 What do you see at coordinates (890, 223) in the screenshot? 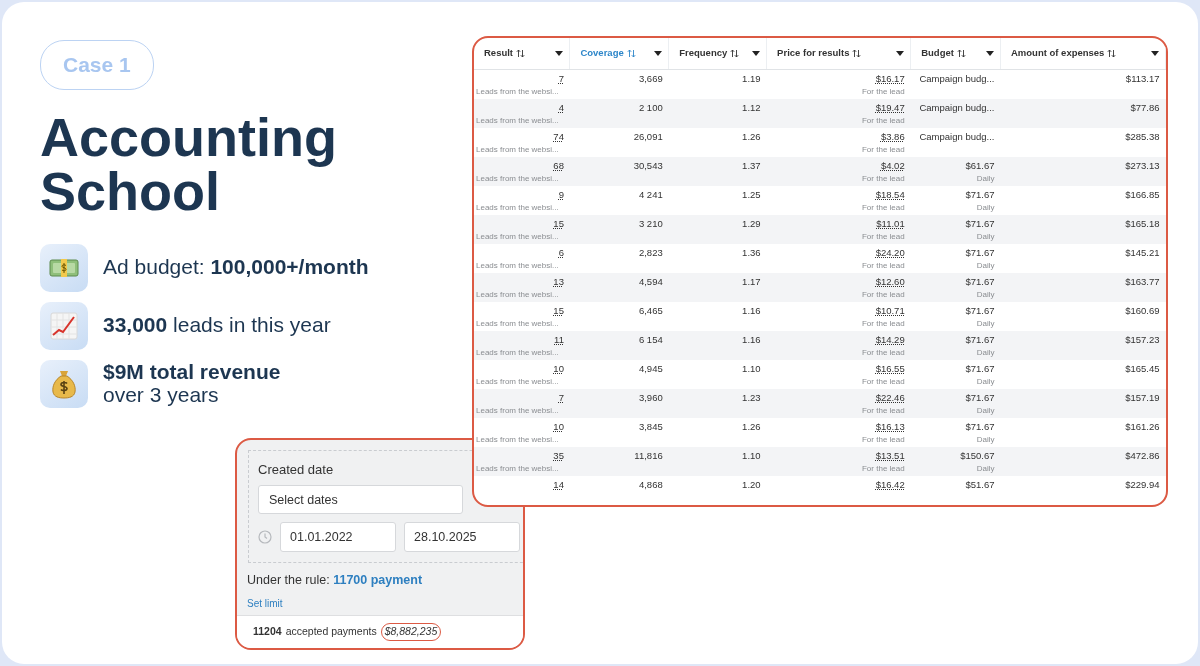
I see `table-cell-text: $11.01` at bounding box center [890, 223].